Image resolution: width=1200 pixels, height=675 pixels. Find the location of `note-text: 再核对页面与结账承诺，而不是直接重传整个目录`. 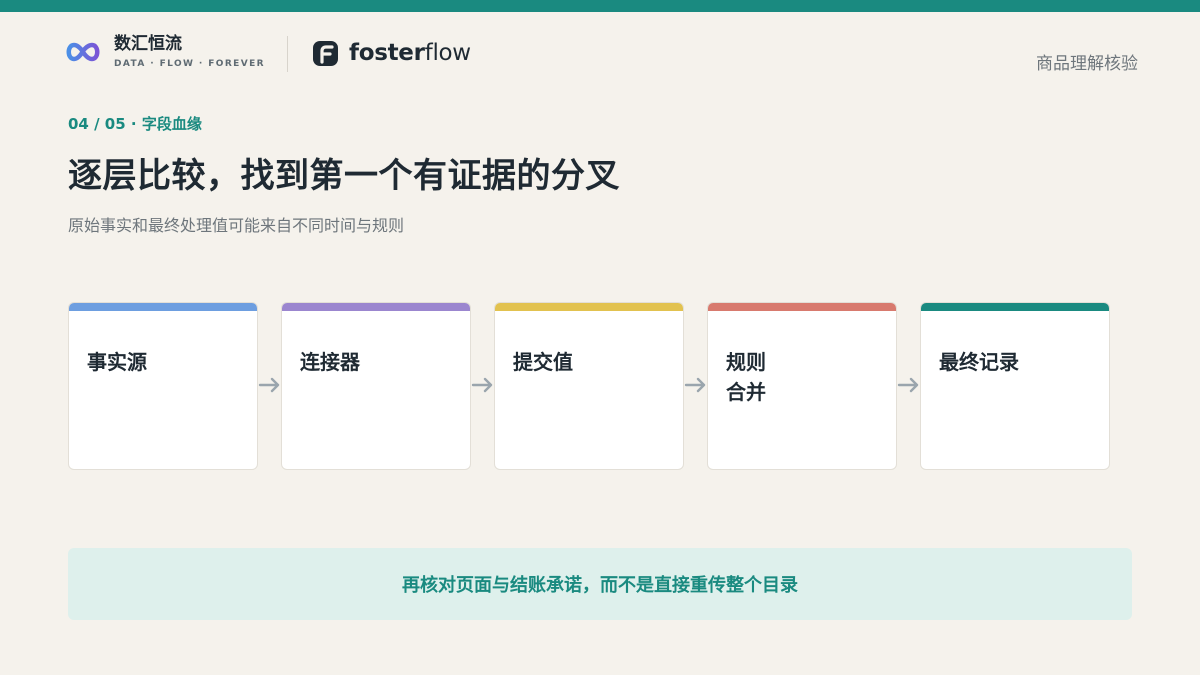

note-text: 再核对页面与结账承诺，而不是直接重传整个目录 is located at coordinates (600, 585).